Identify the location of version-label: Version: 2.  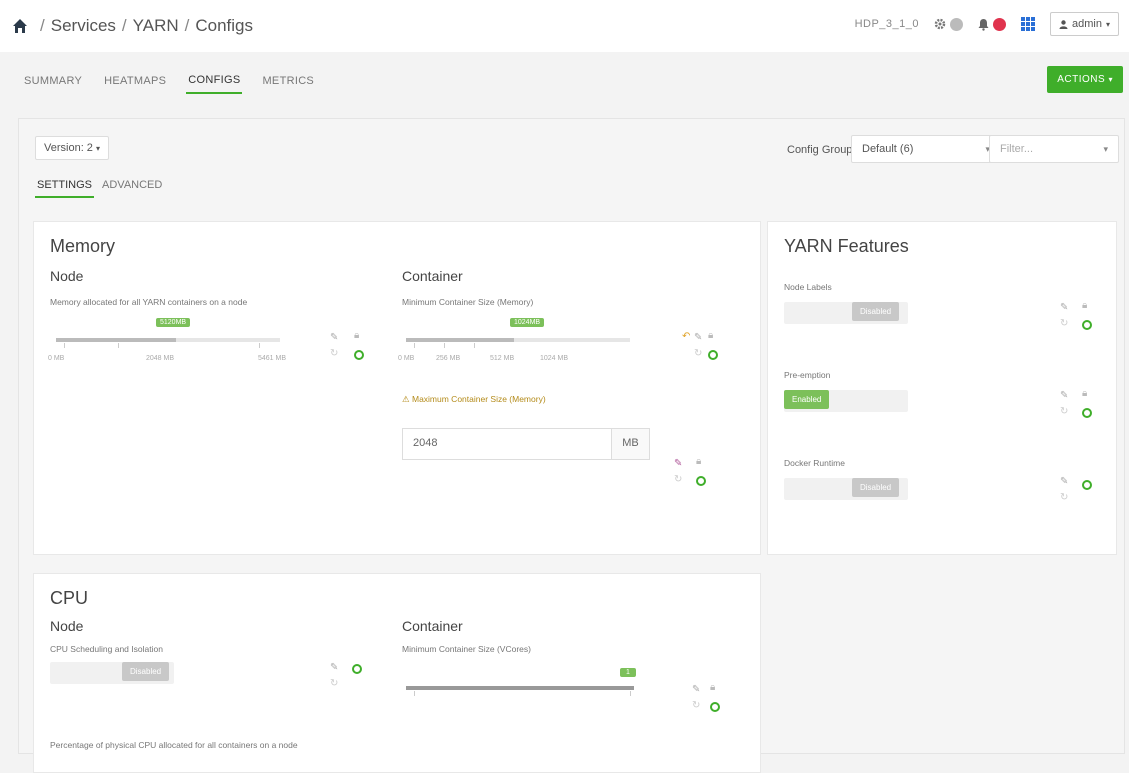
(68, 148).